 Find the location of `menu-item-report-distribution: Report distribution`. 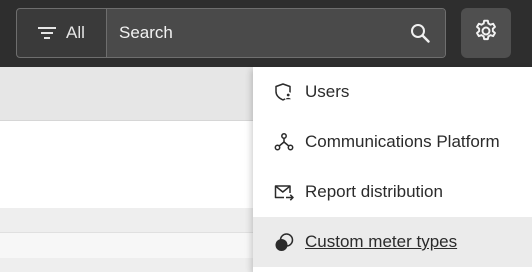

menu-item-report-distribution: Report distribution is located at coordinates (392, 192).